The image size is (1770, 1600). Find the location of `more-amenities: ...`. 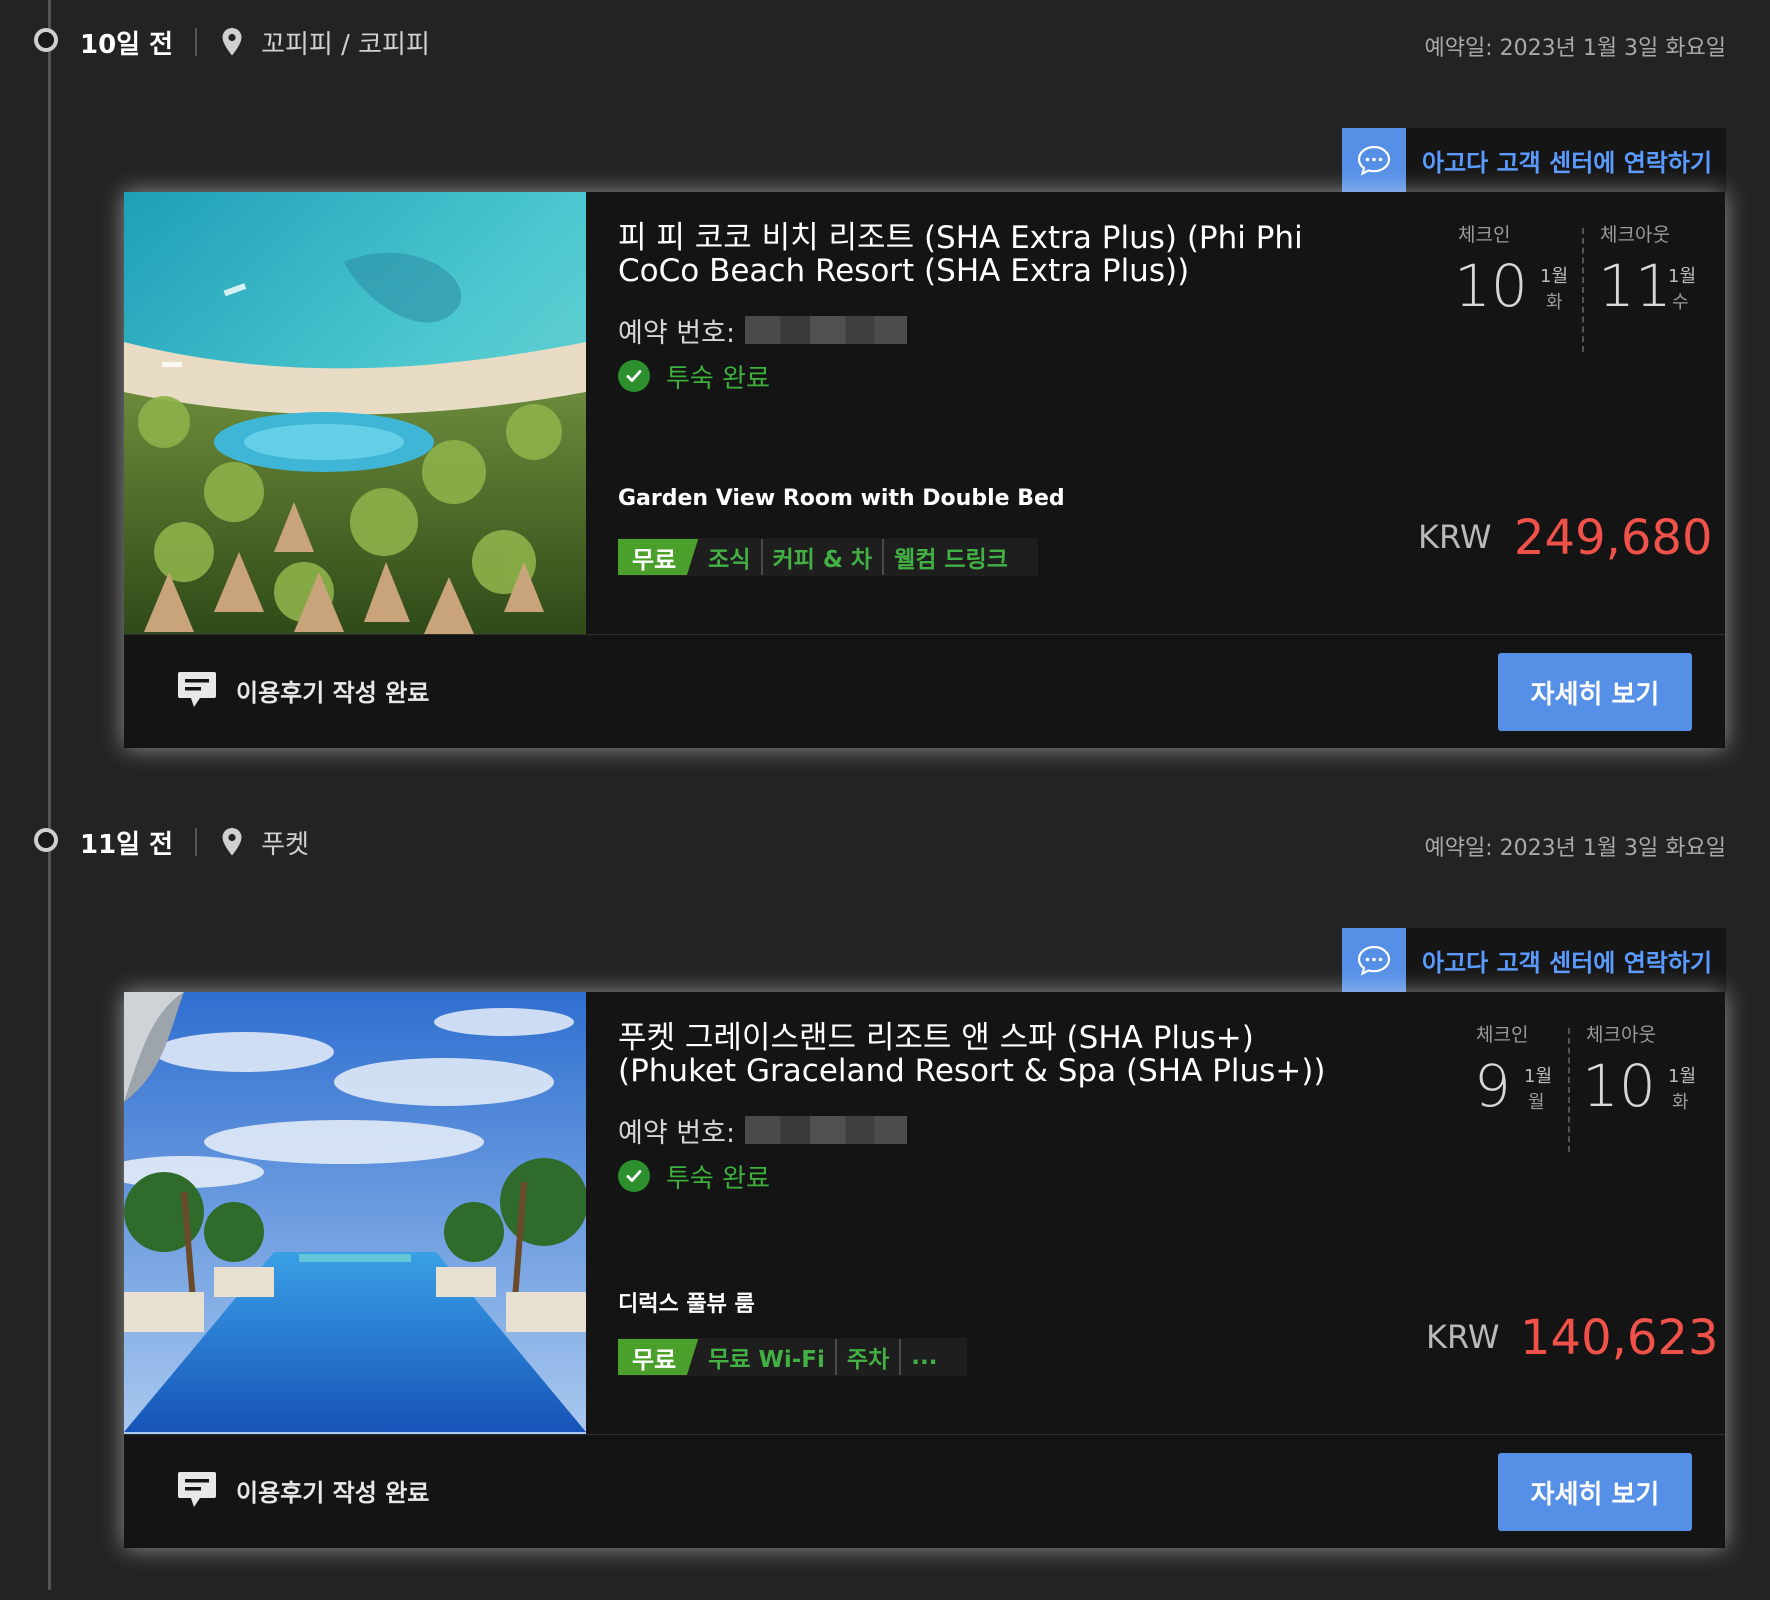

more-amenities: ... is located at coordinates (924, 1357).